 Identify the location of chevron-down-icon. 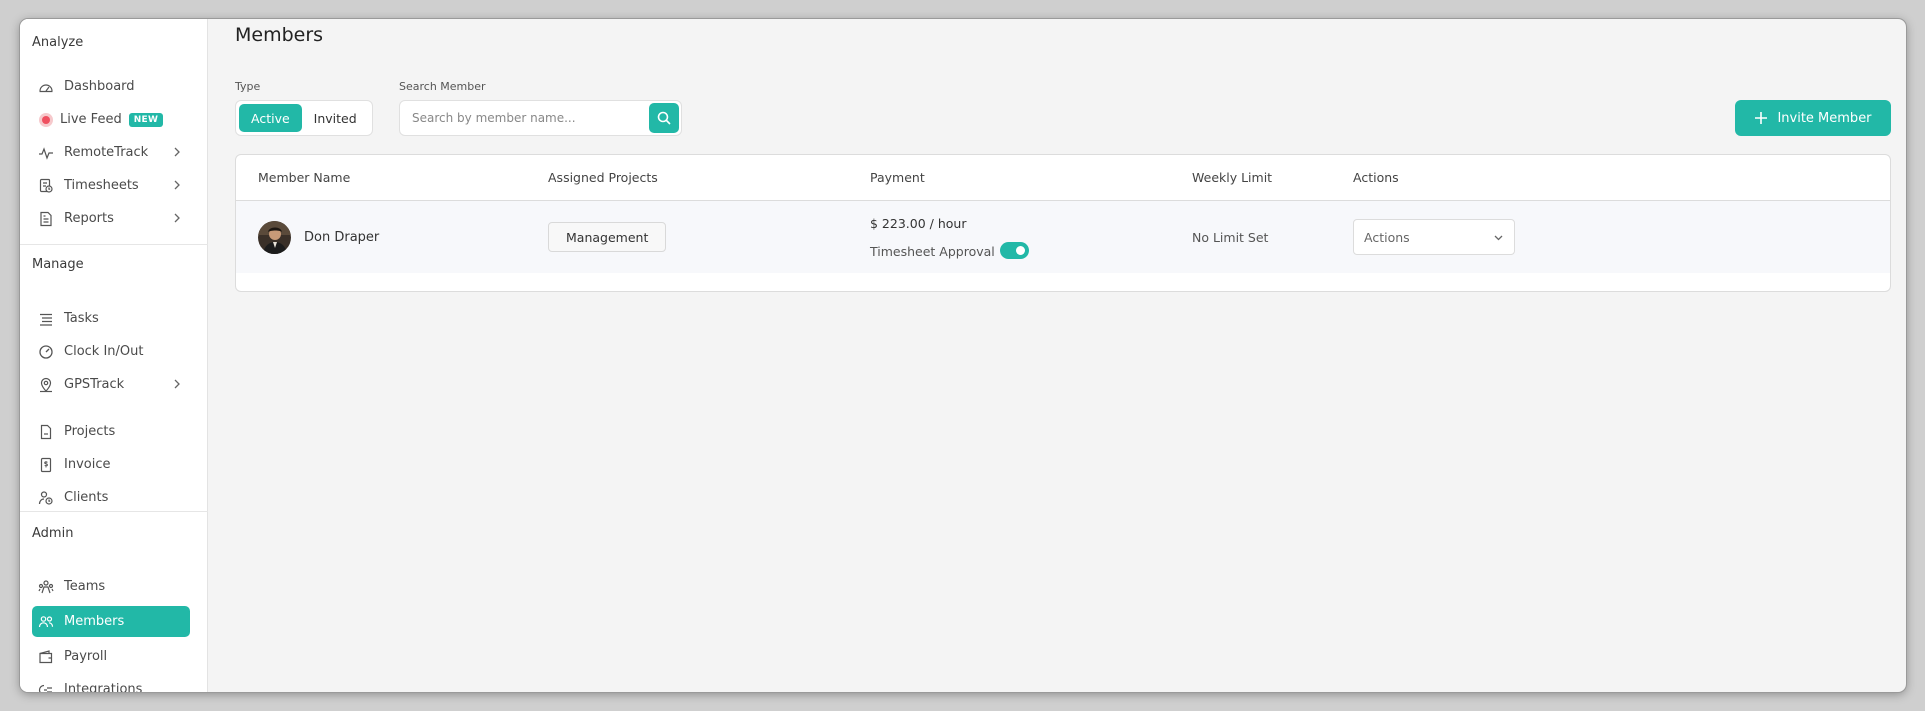
(1498, 238).